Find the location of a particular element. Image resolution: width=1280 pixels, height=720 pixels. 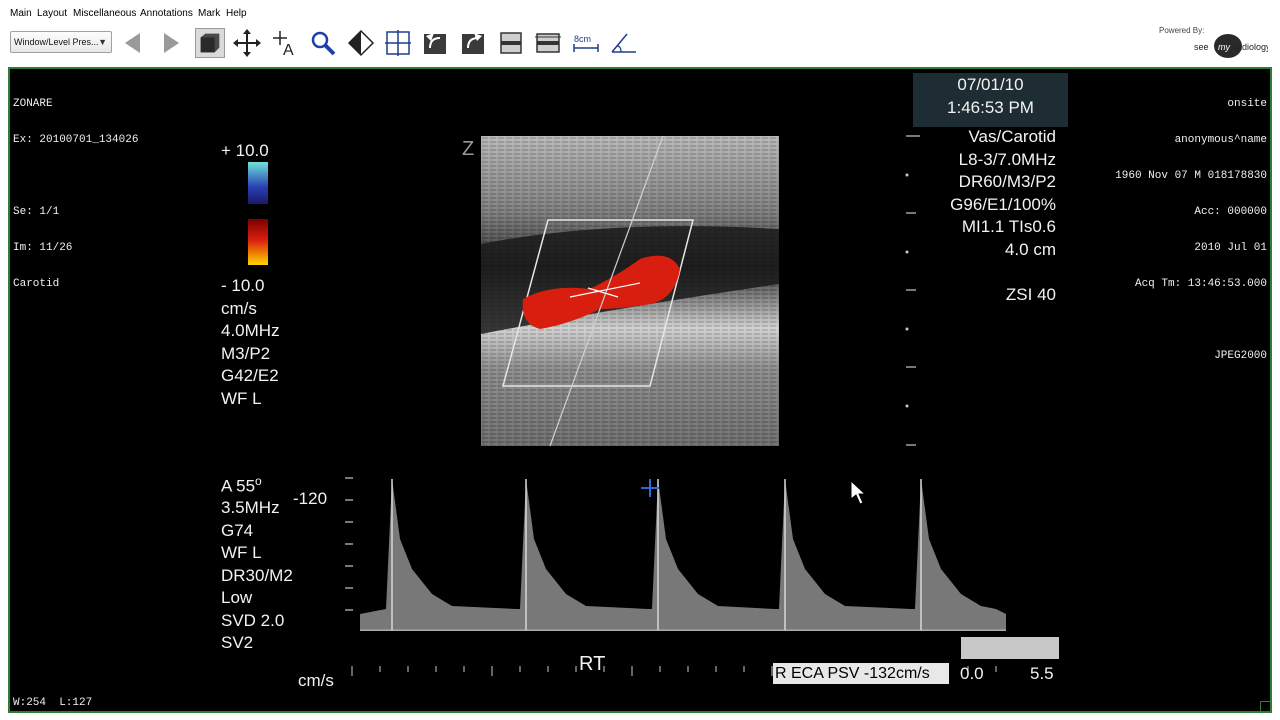

menu-mark: Mark is located at coordinates (209, 13).